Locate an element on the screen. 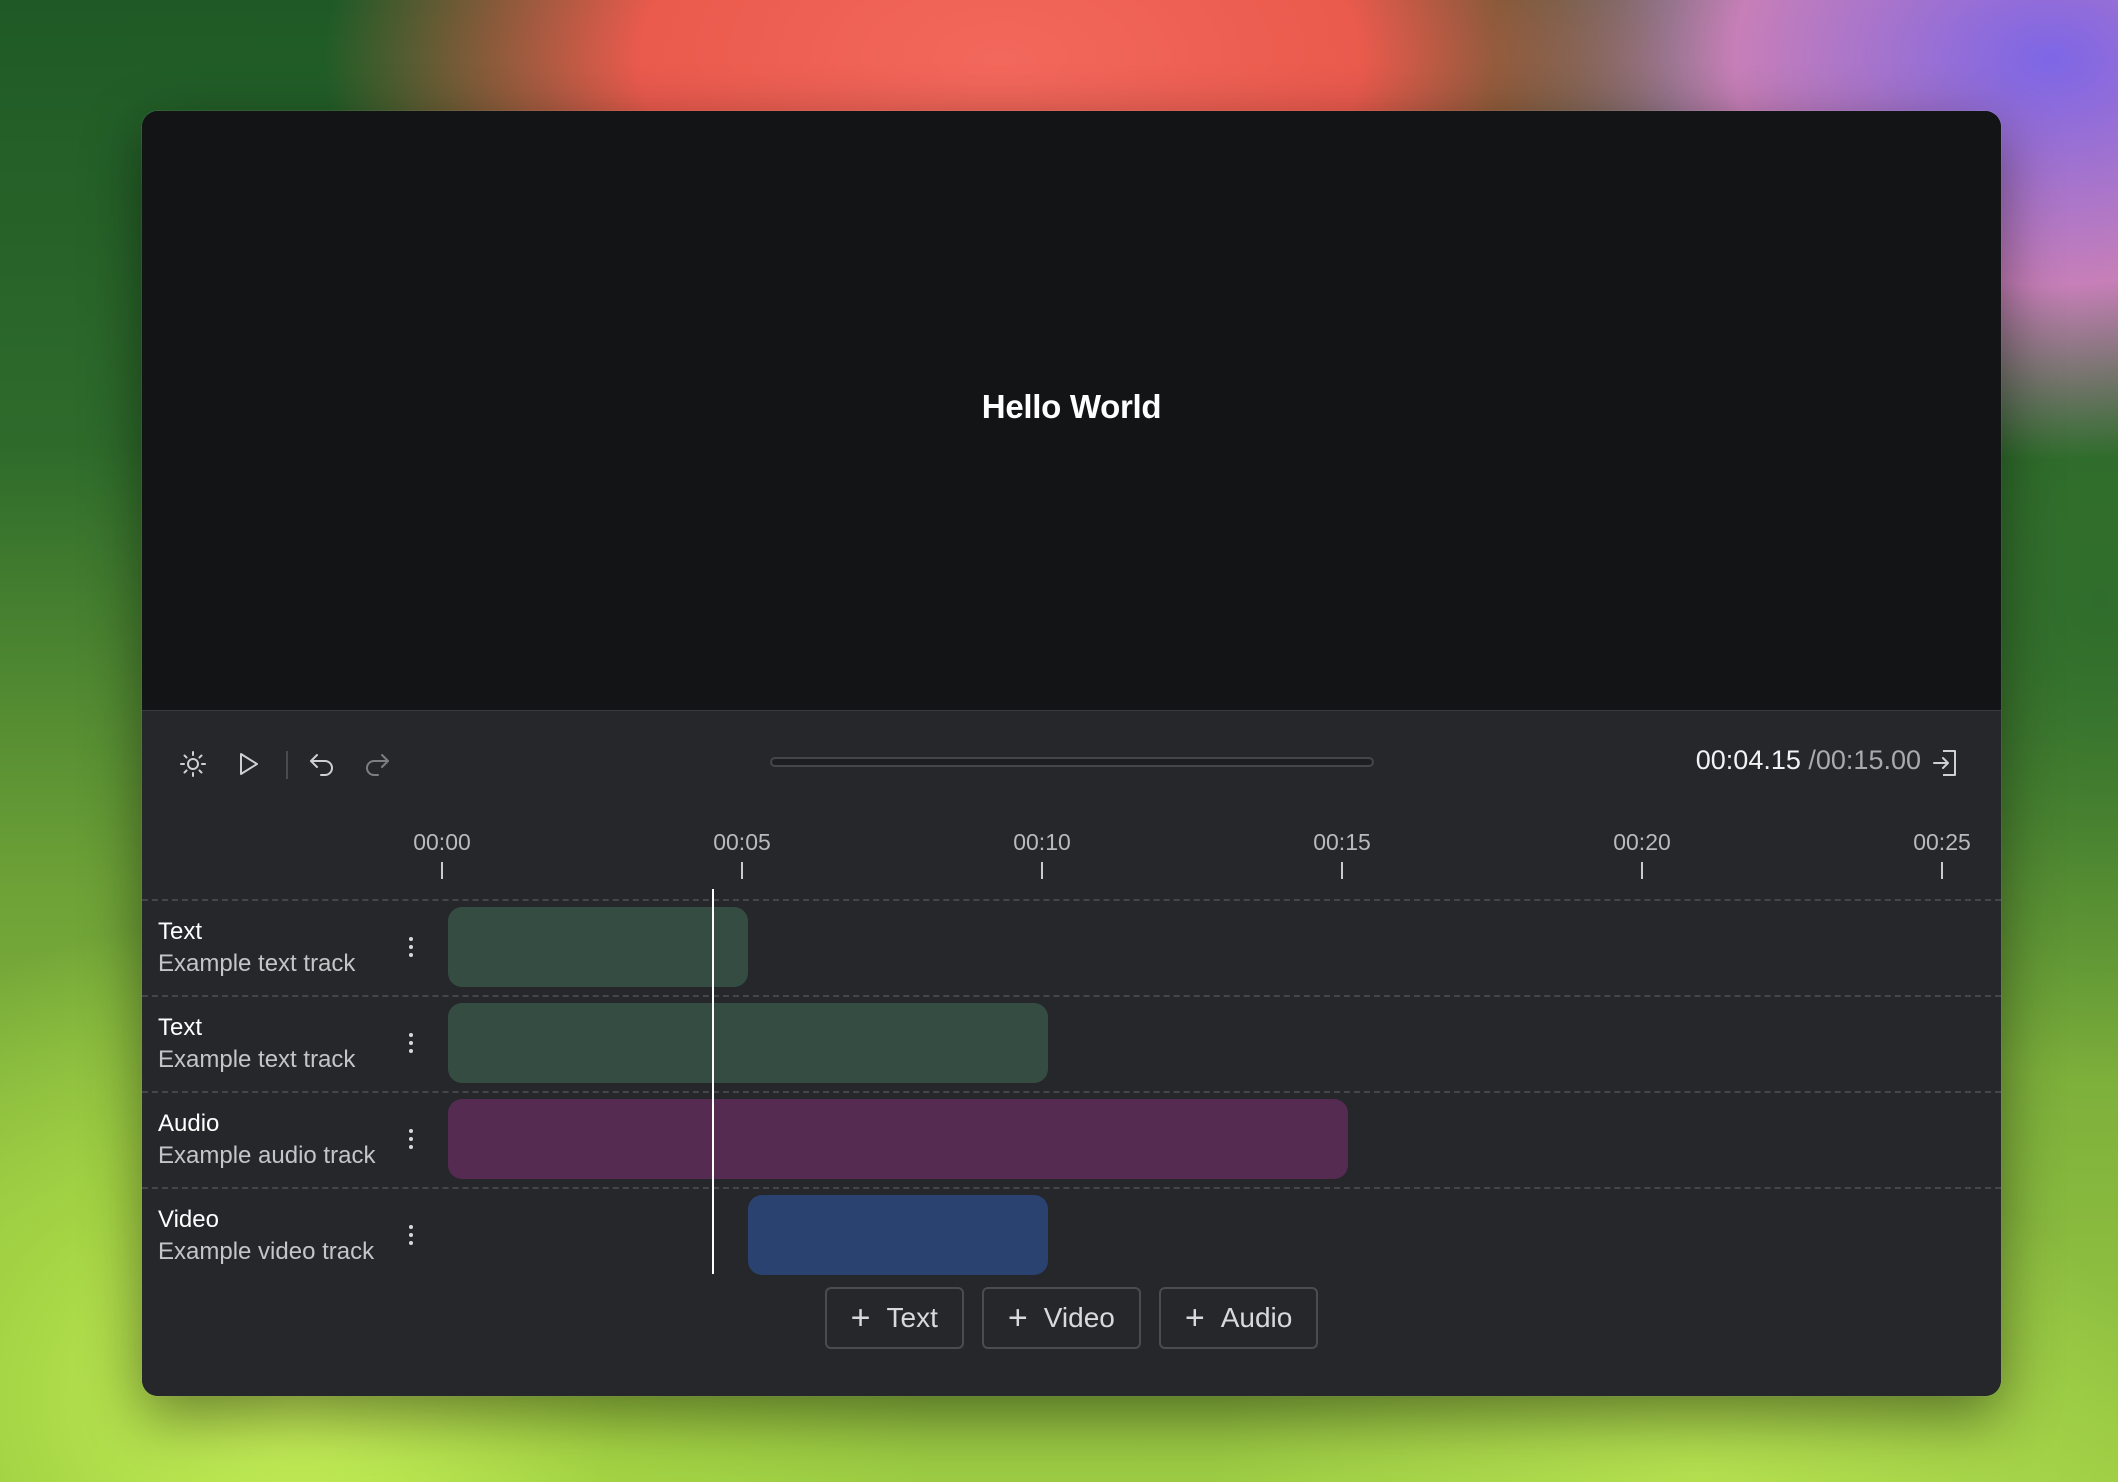  add-text-button: + Text is located at coordinates (894, 1318).